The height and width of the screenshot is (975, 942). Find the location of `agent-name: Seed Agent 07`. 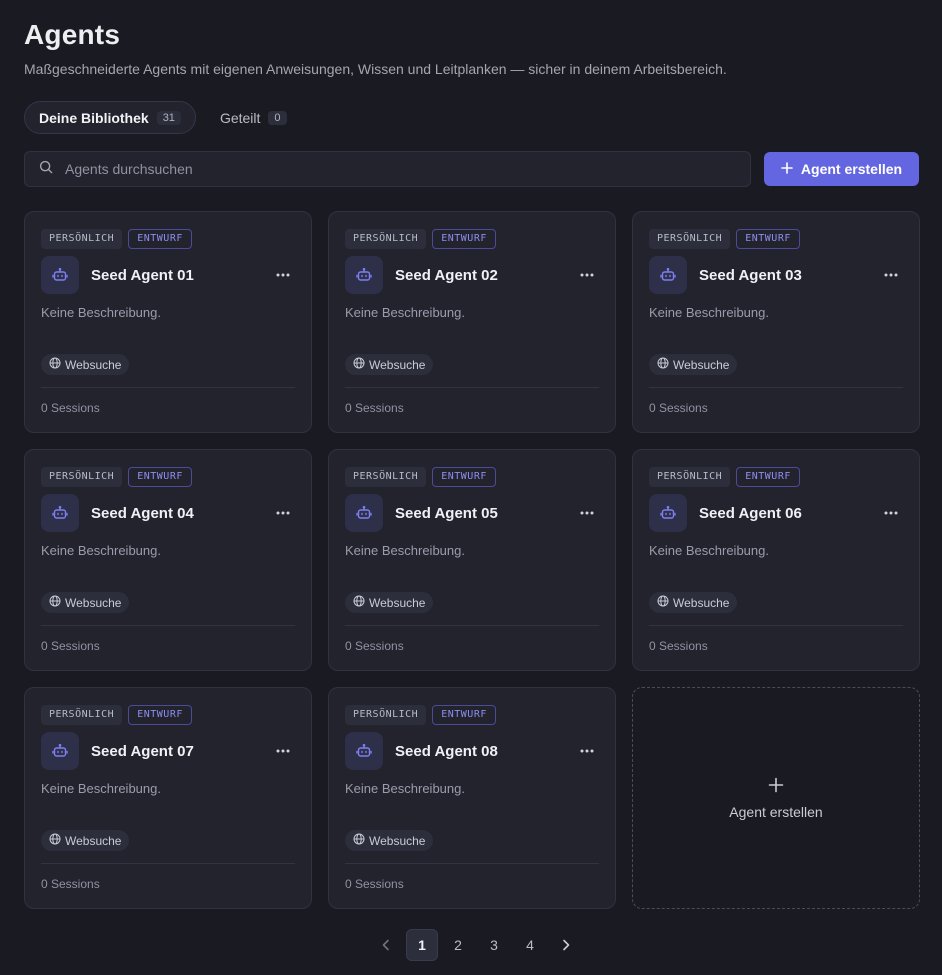

agent-name: Seed Agent 07 is located at coordinates (142, 751).